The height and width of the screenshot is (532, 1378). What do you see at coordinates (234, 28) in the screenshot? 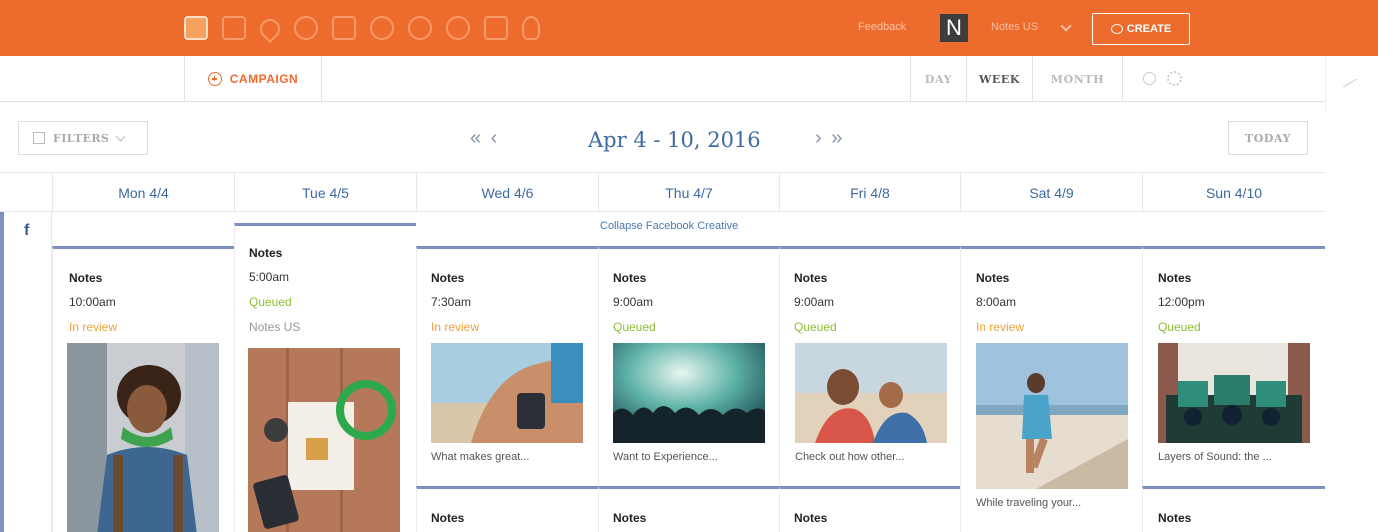
I see `checklist-icon` at bounding box center [234, 28].